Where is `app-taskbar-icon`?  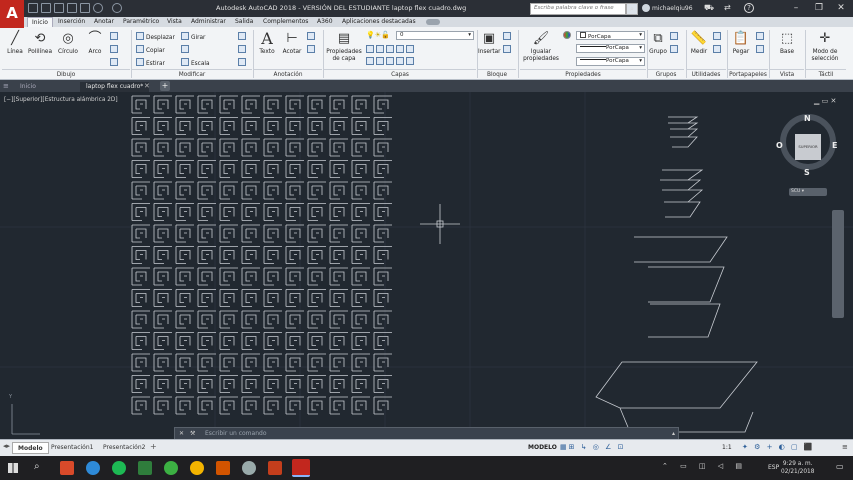
app-taskbar-icon is located at coordinates (67, 468).